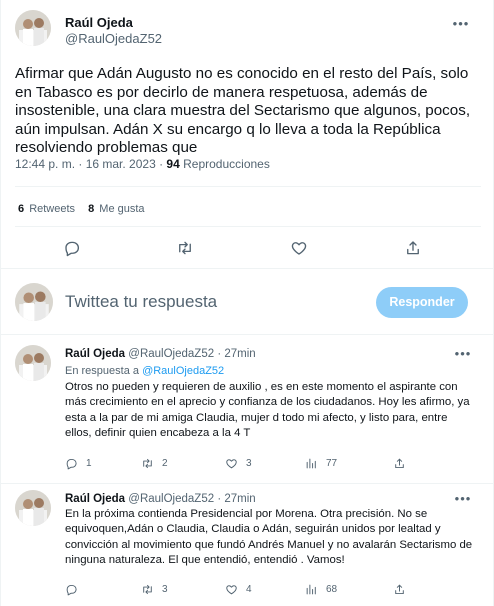 This screenshot has width=494, height=606. I want to click on composer-avatar, so click(34, 302).